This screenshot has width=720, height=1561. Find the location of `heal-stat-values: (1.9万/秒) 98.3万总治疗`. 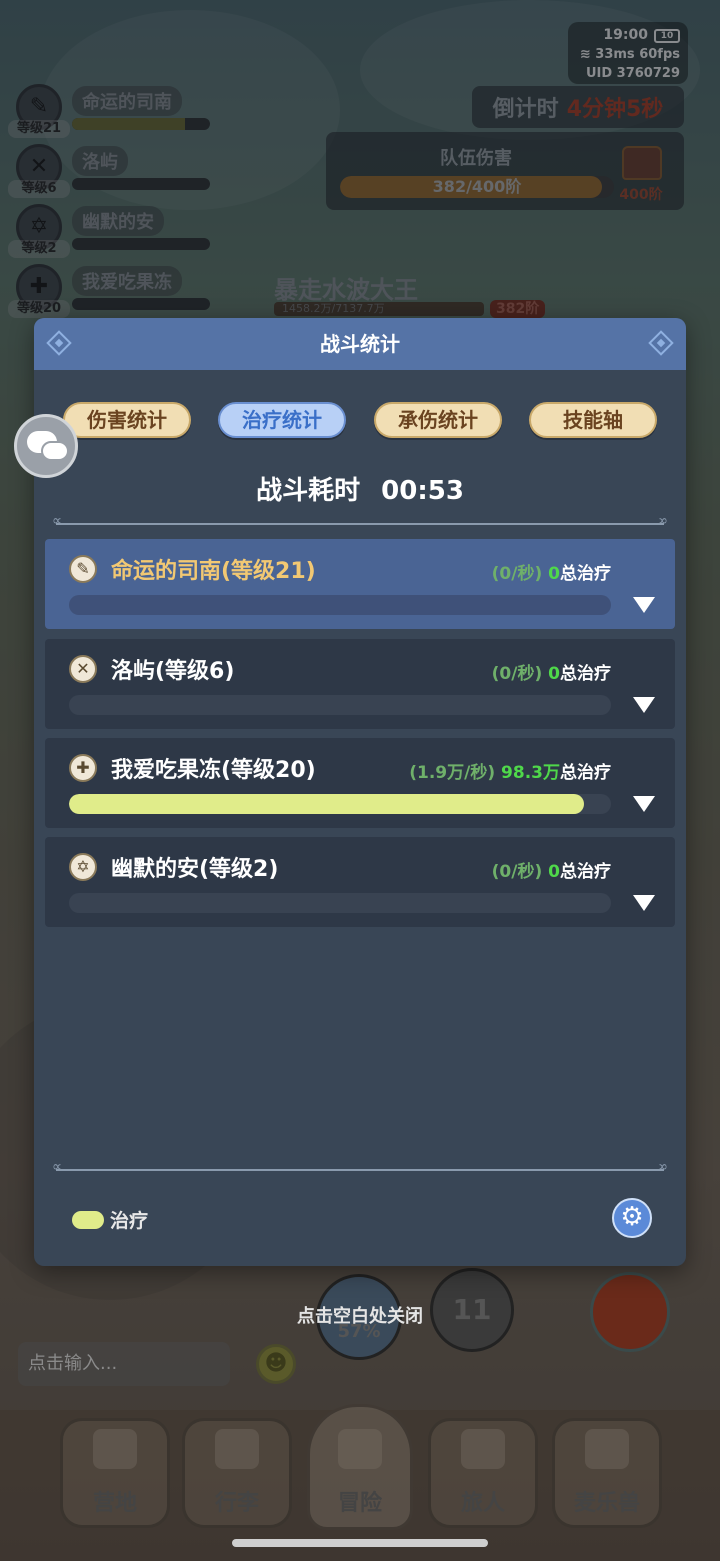

heal-stat-values: (1.9万/秒) 98.3万总治疗 is located at coordinates (510, 770).